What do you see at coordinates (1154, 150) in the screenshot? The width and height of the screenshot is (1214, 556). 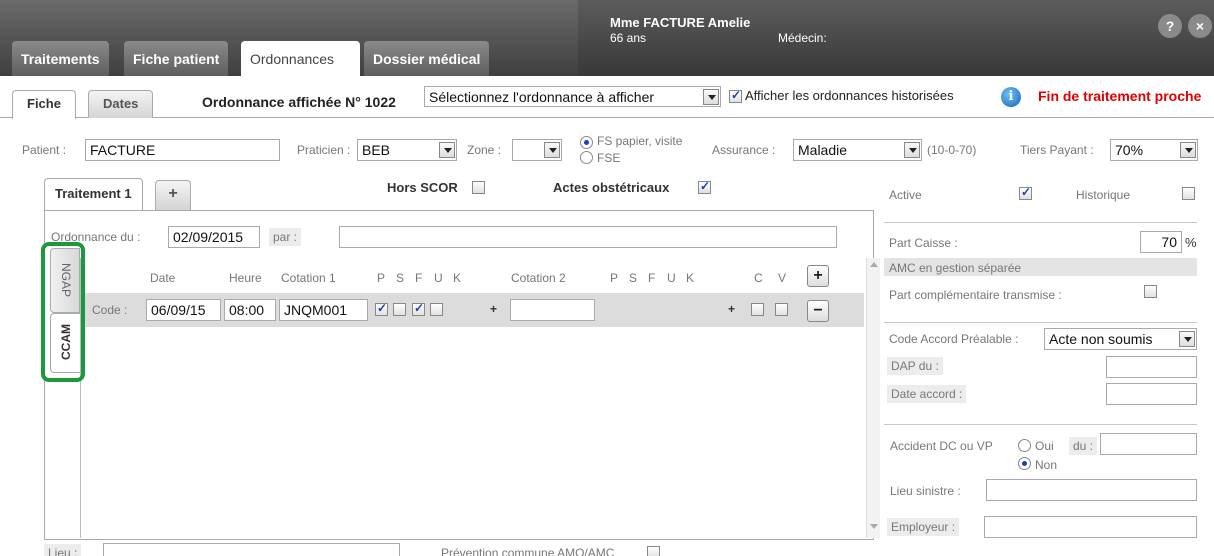 I see `tiers-payant-select: 70%` at bounding box center [1154, 150].